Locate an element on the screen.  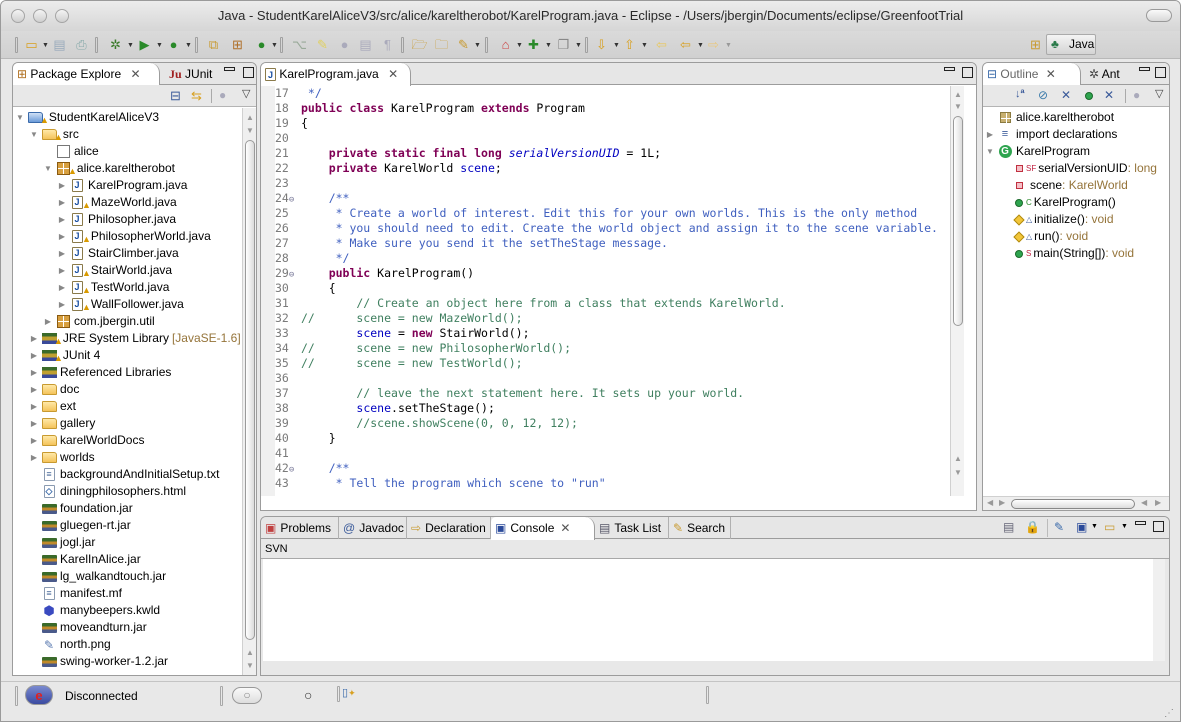
scroll-lock-icon: 🔒 is located at coordinates (1032, 527).